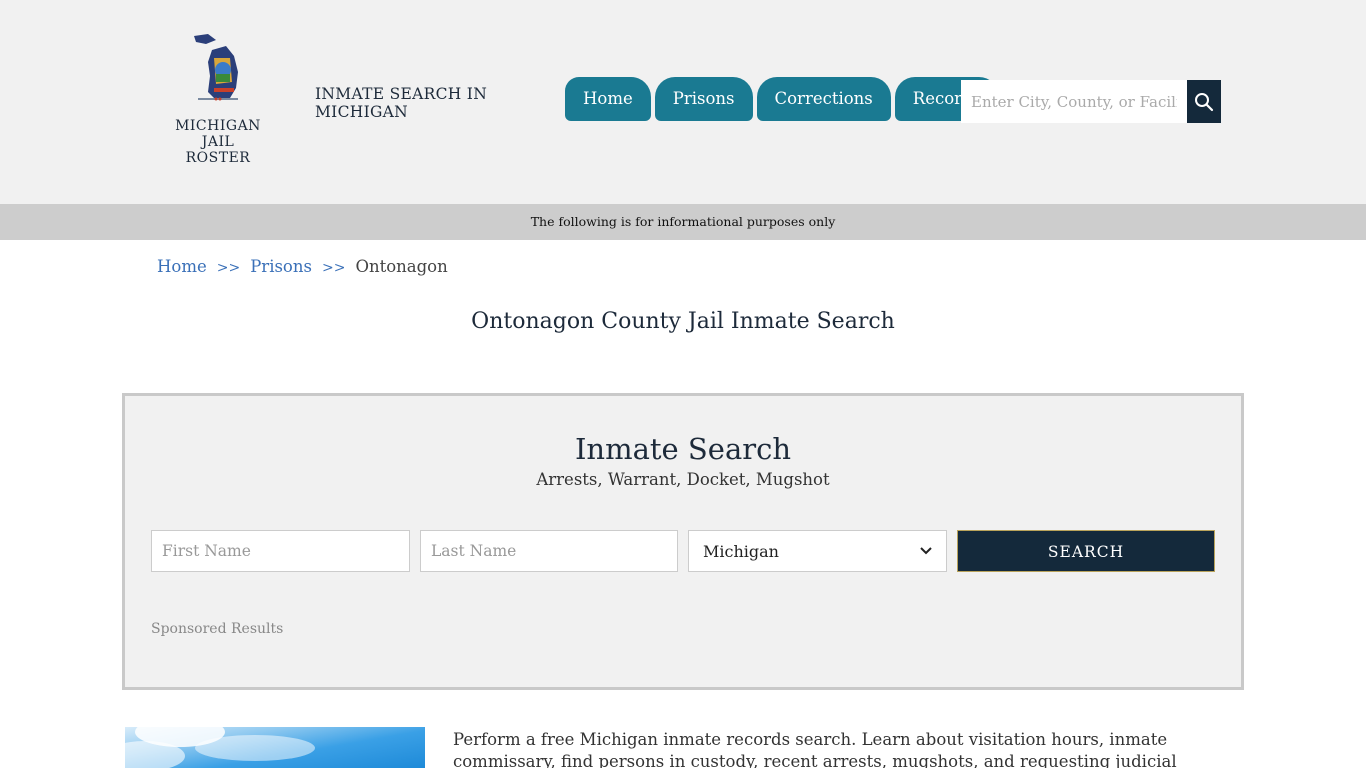 This screenshot has width=1366, height=768. Describe the element at coordinates (218, 150) in the screenshot. I see `logo-text-line2: JAIL ROSTER` at that location.